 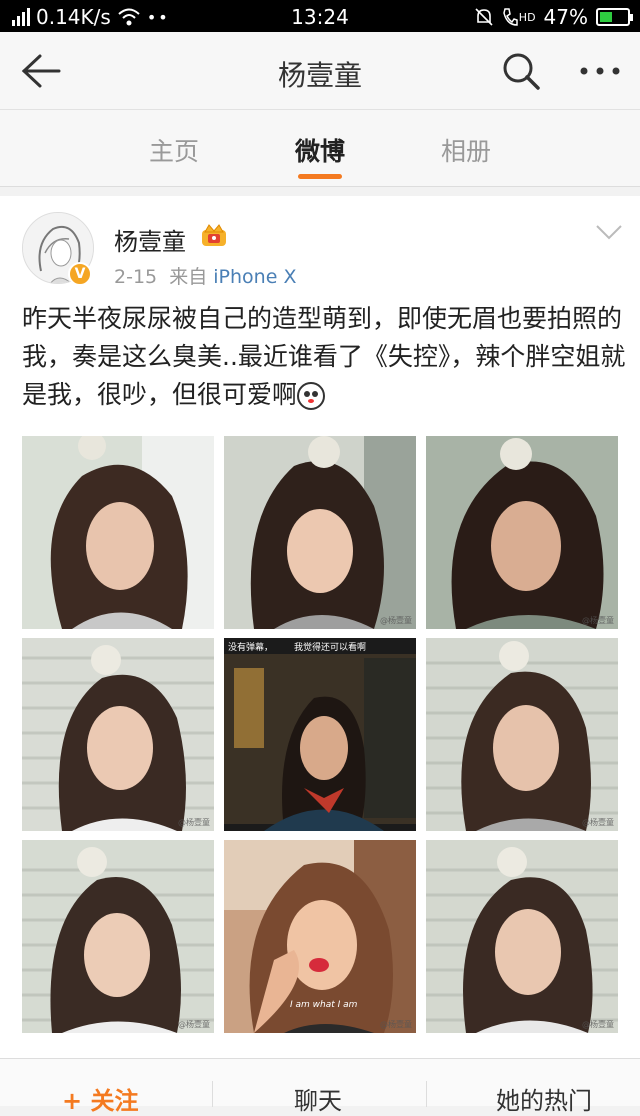 What do you see at coordinates (521, 71) in the screenshot?
I see `search-icon` at bounding box center [521, 71].